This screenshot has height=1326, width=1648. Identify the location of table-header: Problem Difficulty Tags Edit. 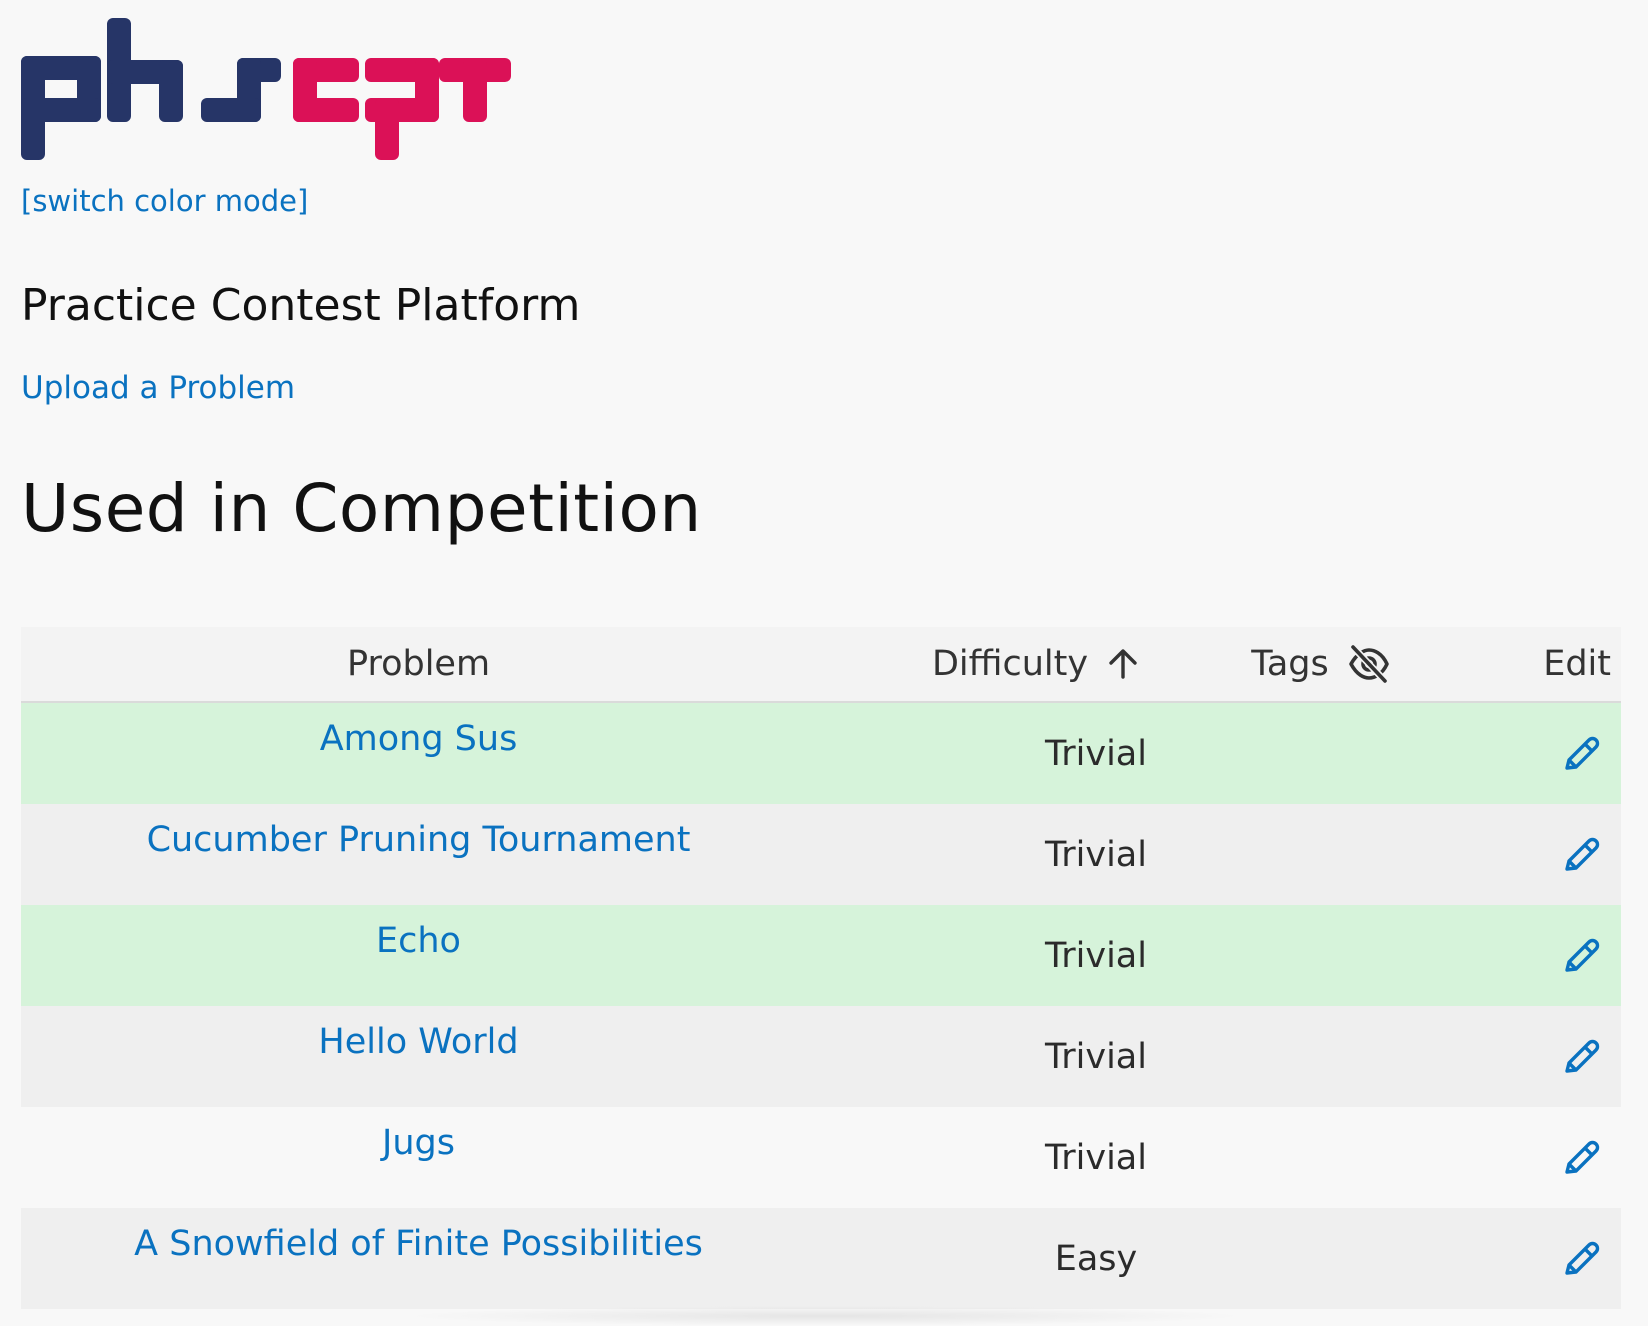
(821, 665).